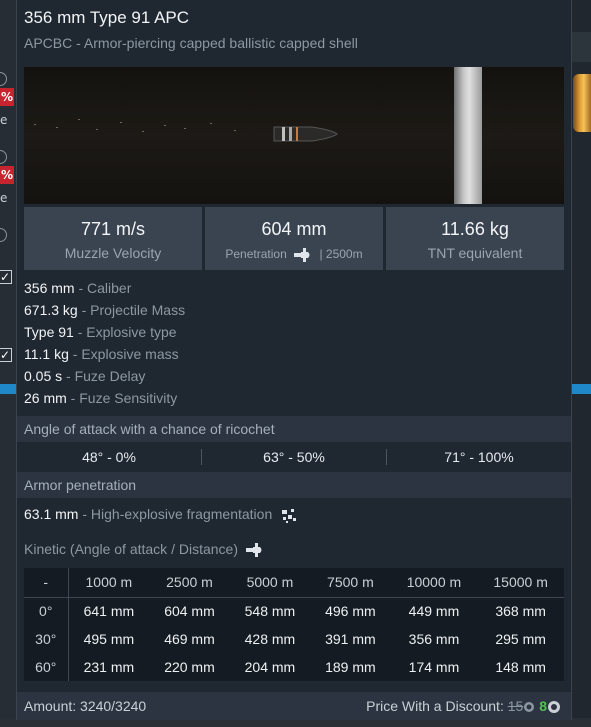 The height and width of the screenshot is (727, 591). Describe the element at coordinates (289, 516) in the screenshot. I see `fragmentation-icon` at that location.